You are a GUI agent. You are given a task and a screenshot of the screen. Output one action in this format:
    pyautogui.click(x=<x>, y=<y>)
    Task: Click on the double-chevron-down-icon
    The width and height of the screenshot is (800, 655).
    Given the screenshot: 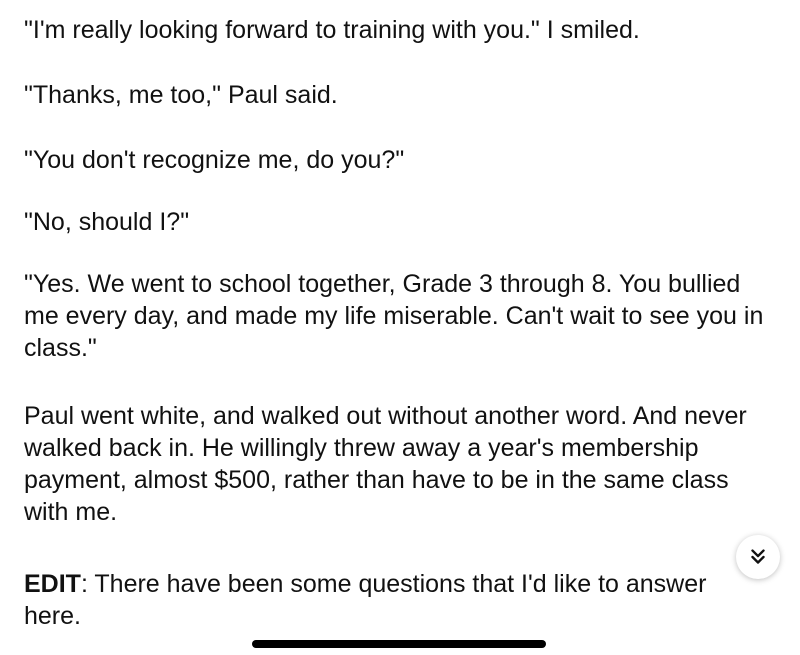 What is the action you would take?
    pyautogui.click(x=758, y=556)
    